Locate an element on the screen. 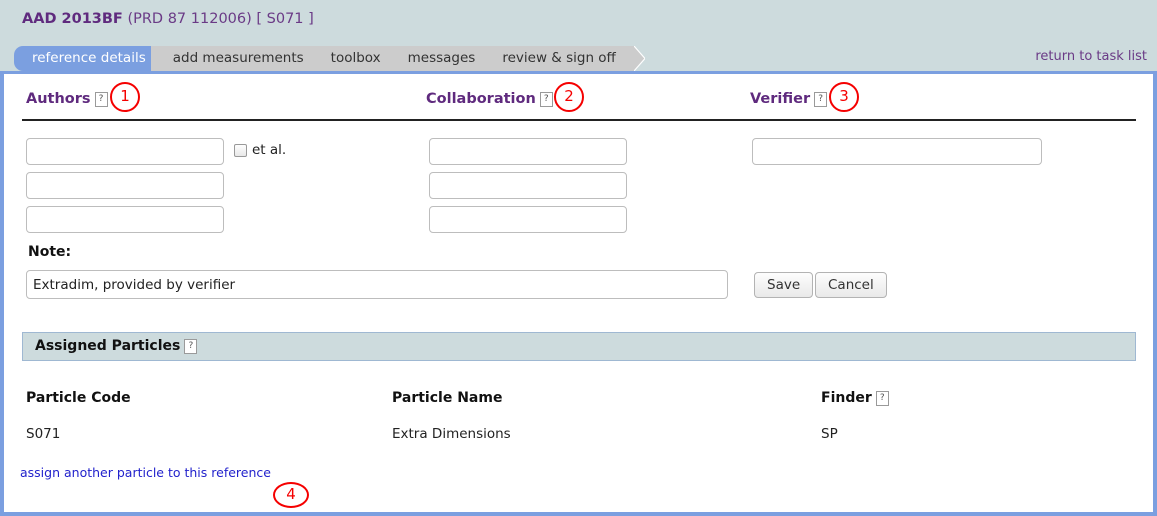  assigned-particles-title: Assigned Particles? is located at coordinates (116, 346).